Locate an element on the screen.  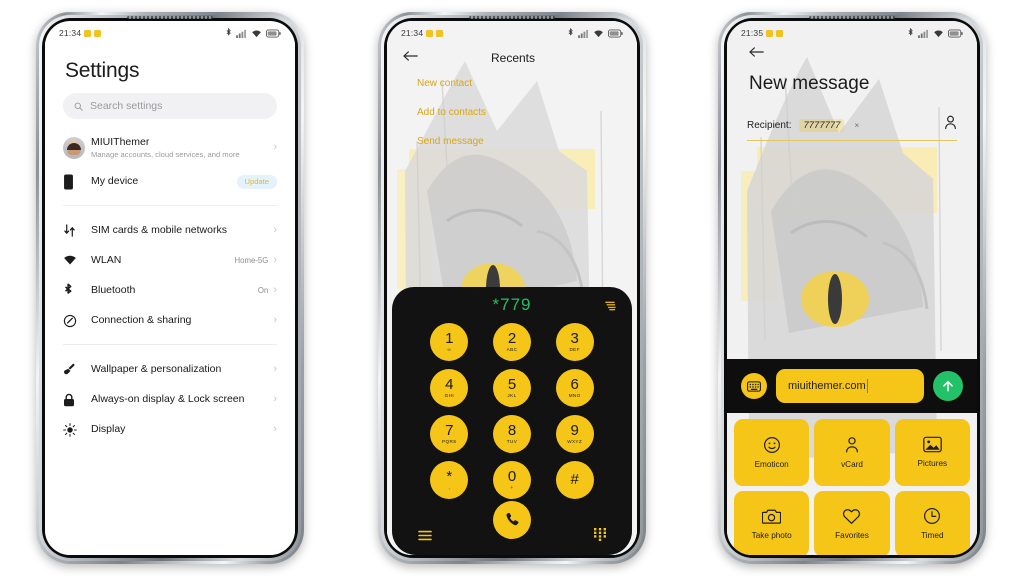
signal-icon is located at coordinates (241, 33).